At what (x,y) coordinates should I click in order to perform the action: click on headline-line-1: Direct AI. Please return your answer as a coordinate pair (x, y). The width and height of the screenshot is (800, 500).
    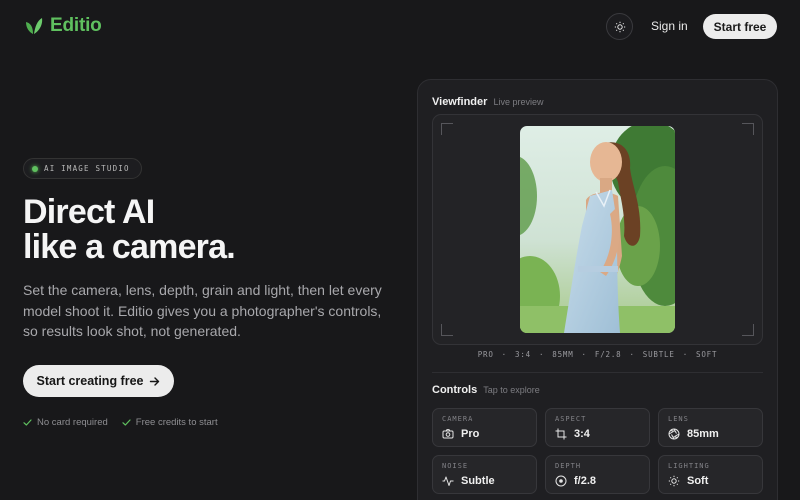
    Looking at the image, I should click on (89, 212).